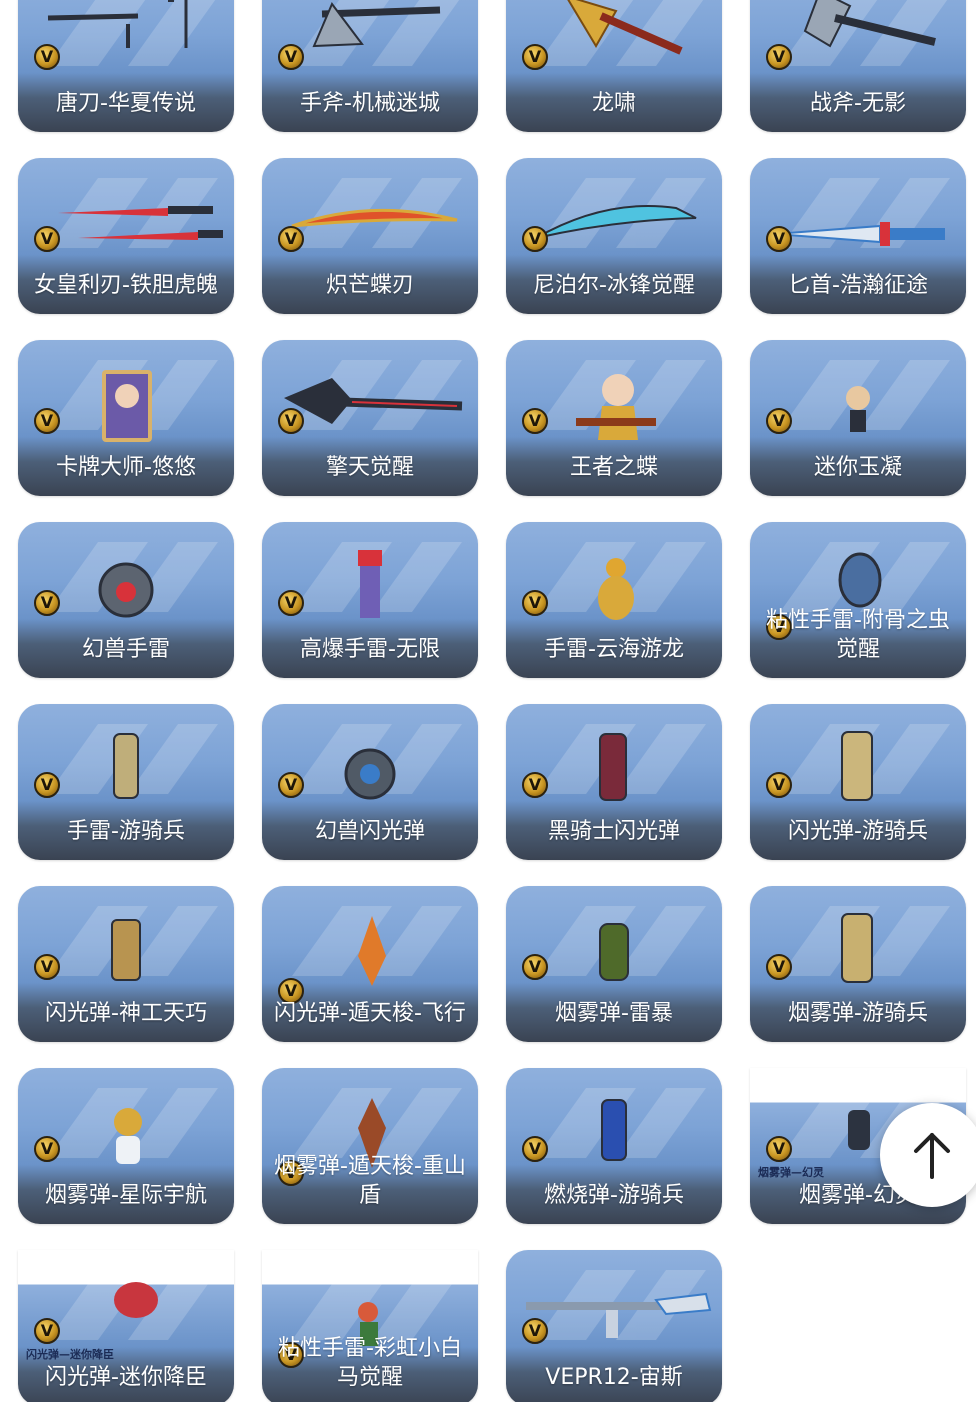  Describe the element at coordinates (614, 418) in the screenshot. I see `item-card: V 王者之蝶` at that location.